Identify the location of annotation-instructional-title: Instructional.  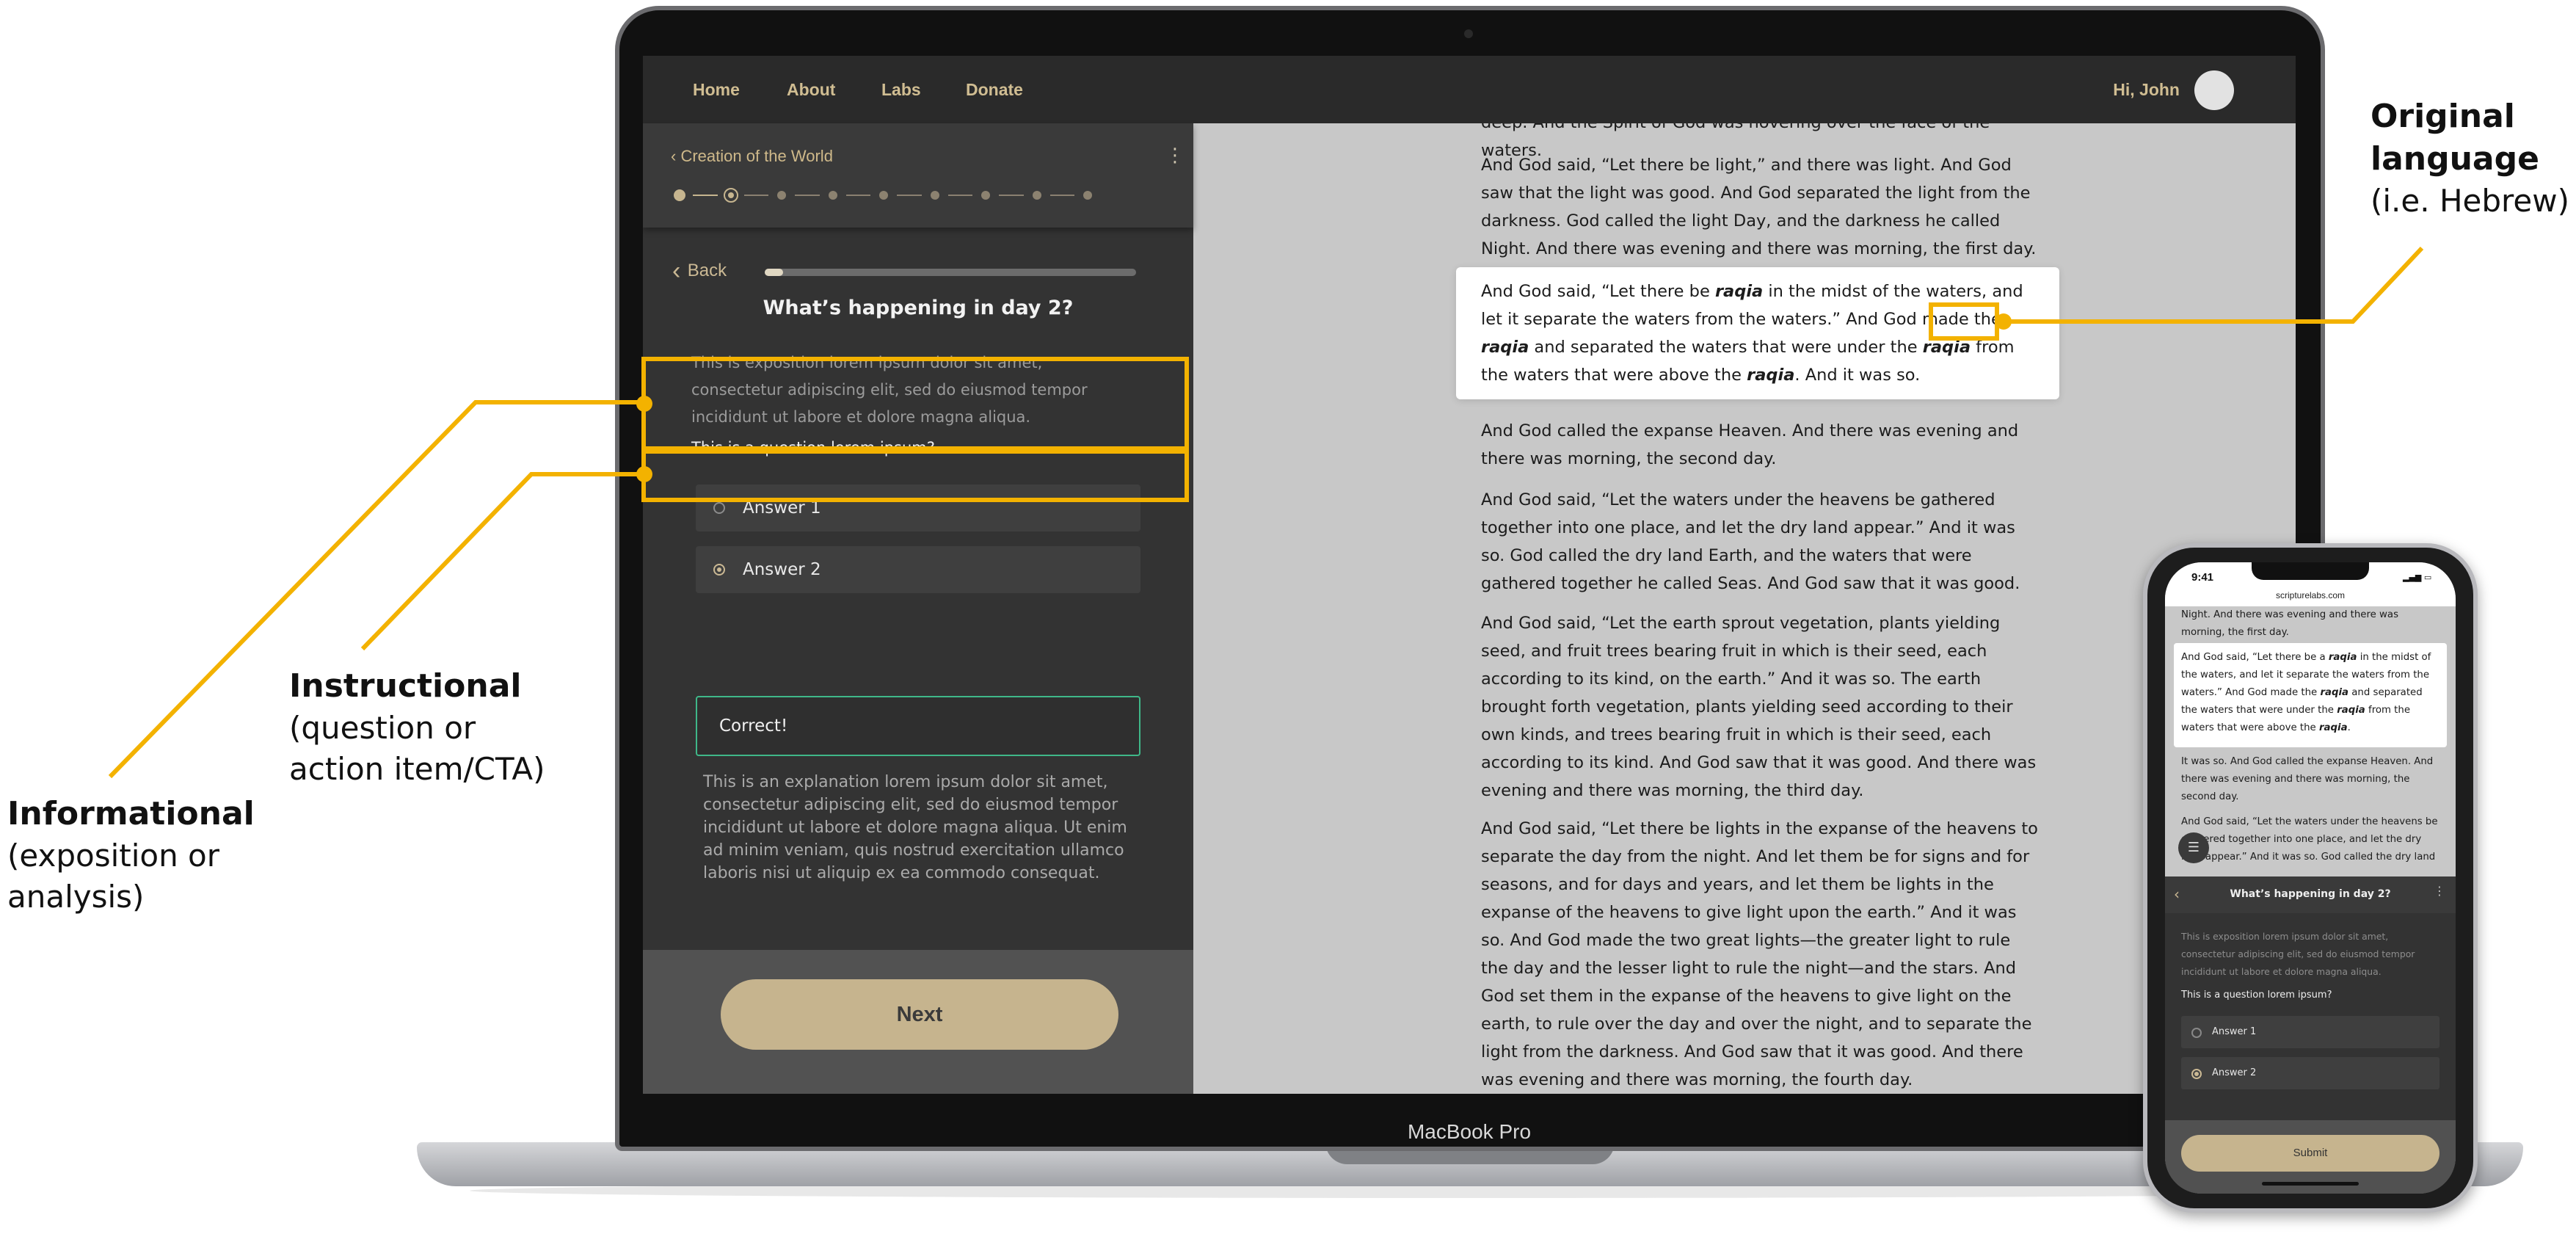
(405, 686).